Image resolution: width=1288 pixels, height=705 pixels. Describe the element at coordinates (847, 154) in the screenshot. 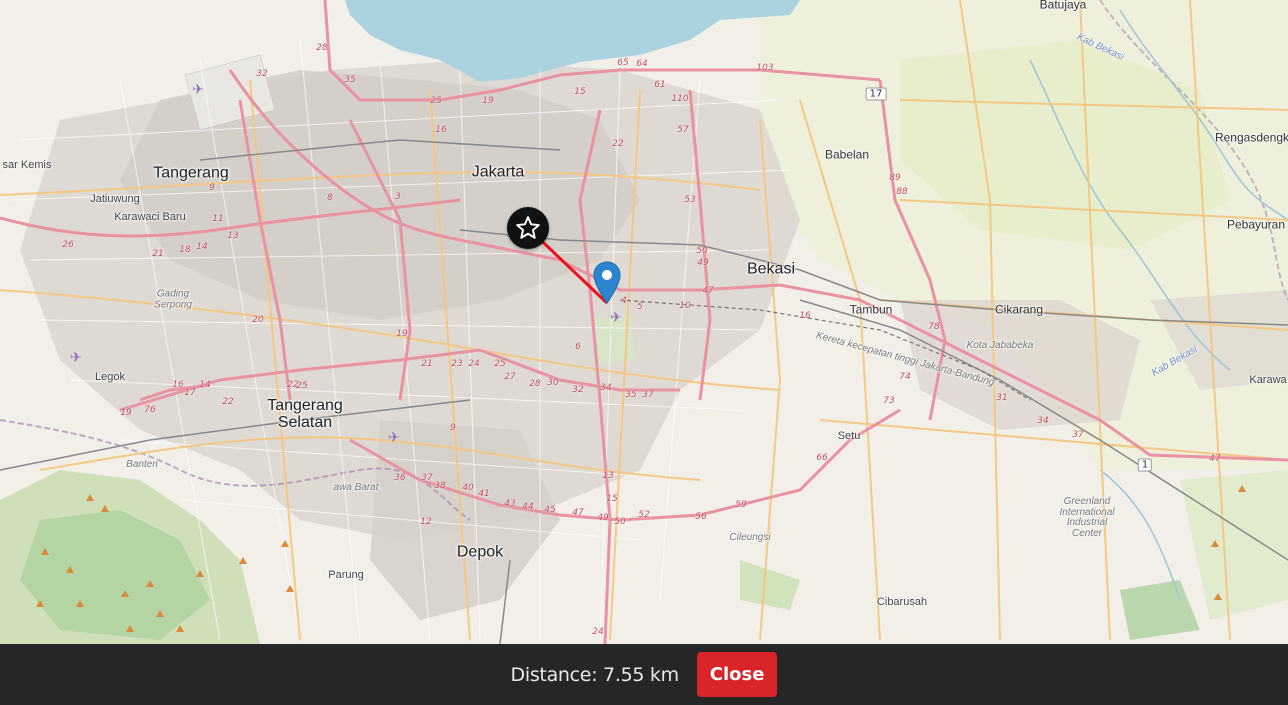

I see `place-babelan: Babelan` at that location.